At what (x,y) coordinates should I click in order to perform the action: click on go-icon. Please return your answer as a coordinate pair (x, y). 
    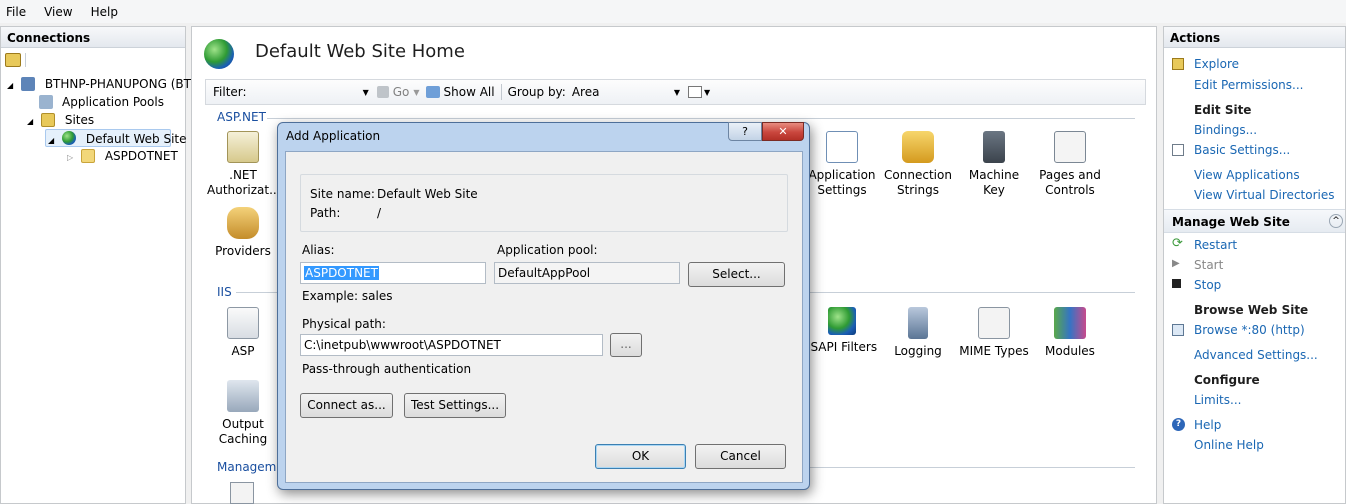
    Looking at the image, I should click on (382, 92).